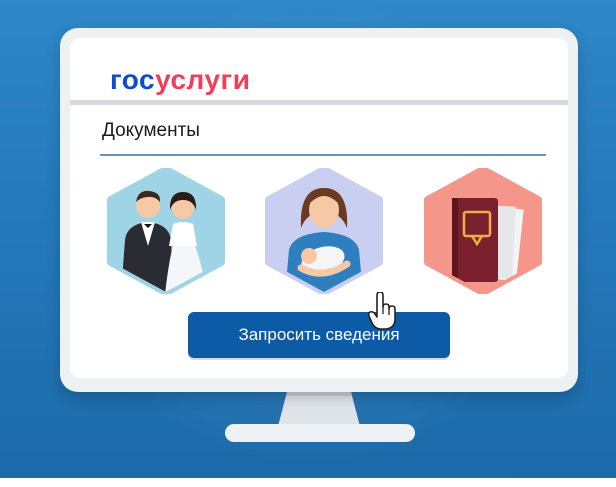 This screenshot has width=616, height=487. Describe the element at coordinates (166, 231) in the screenshot. I see `wedding-couple-icon` at that location.